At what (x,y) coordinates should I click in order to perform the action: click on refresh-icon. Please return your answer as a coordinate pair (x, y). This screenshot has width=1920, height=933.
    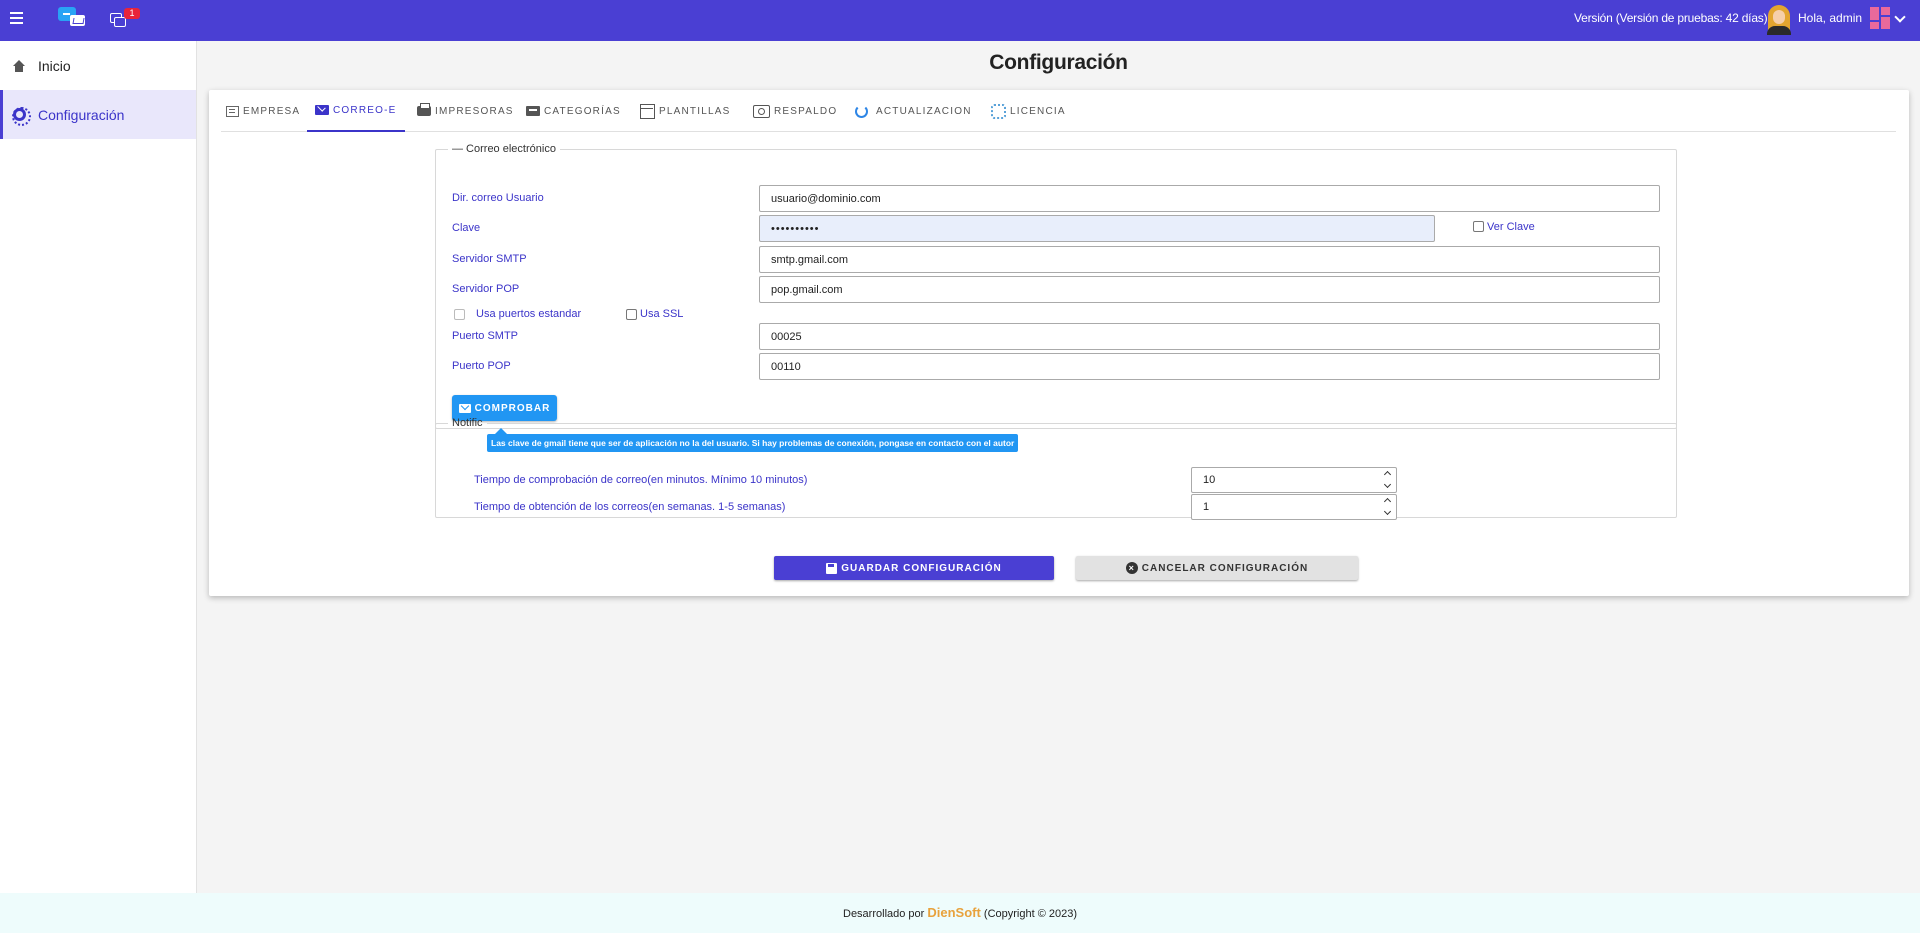
    Looking at the image, I should click on (861, 111).